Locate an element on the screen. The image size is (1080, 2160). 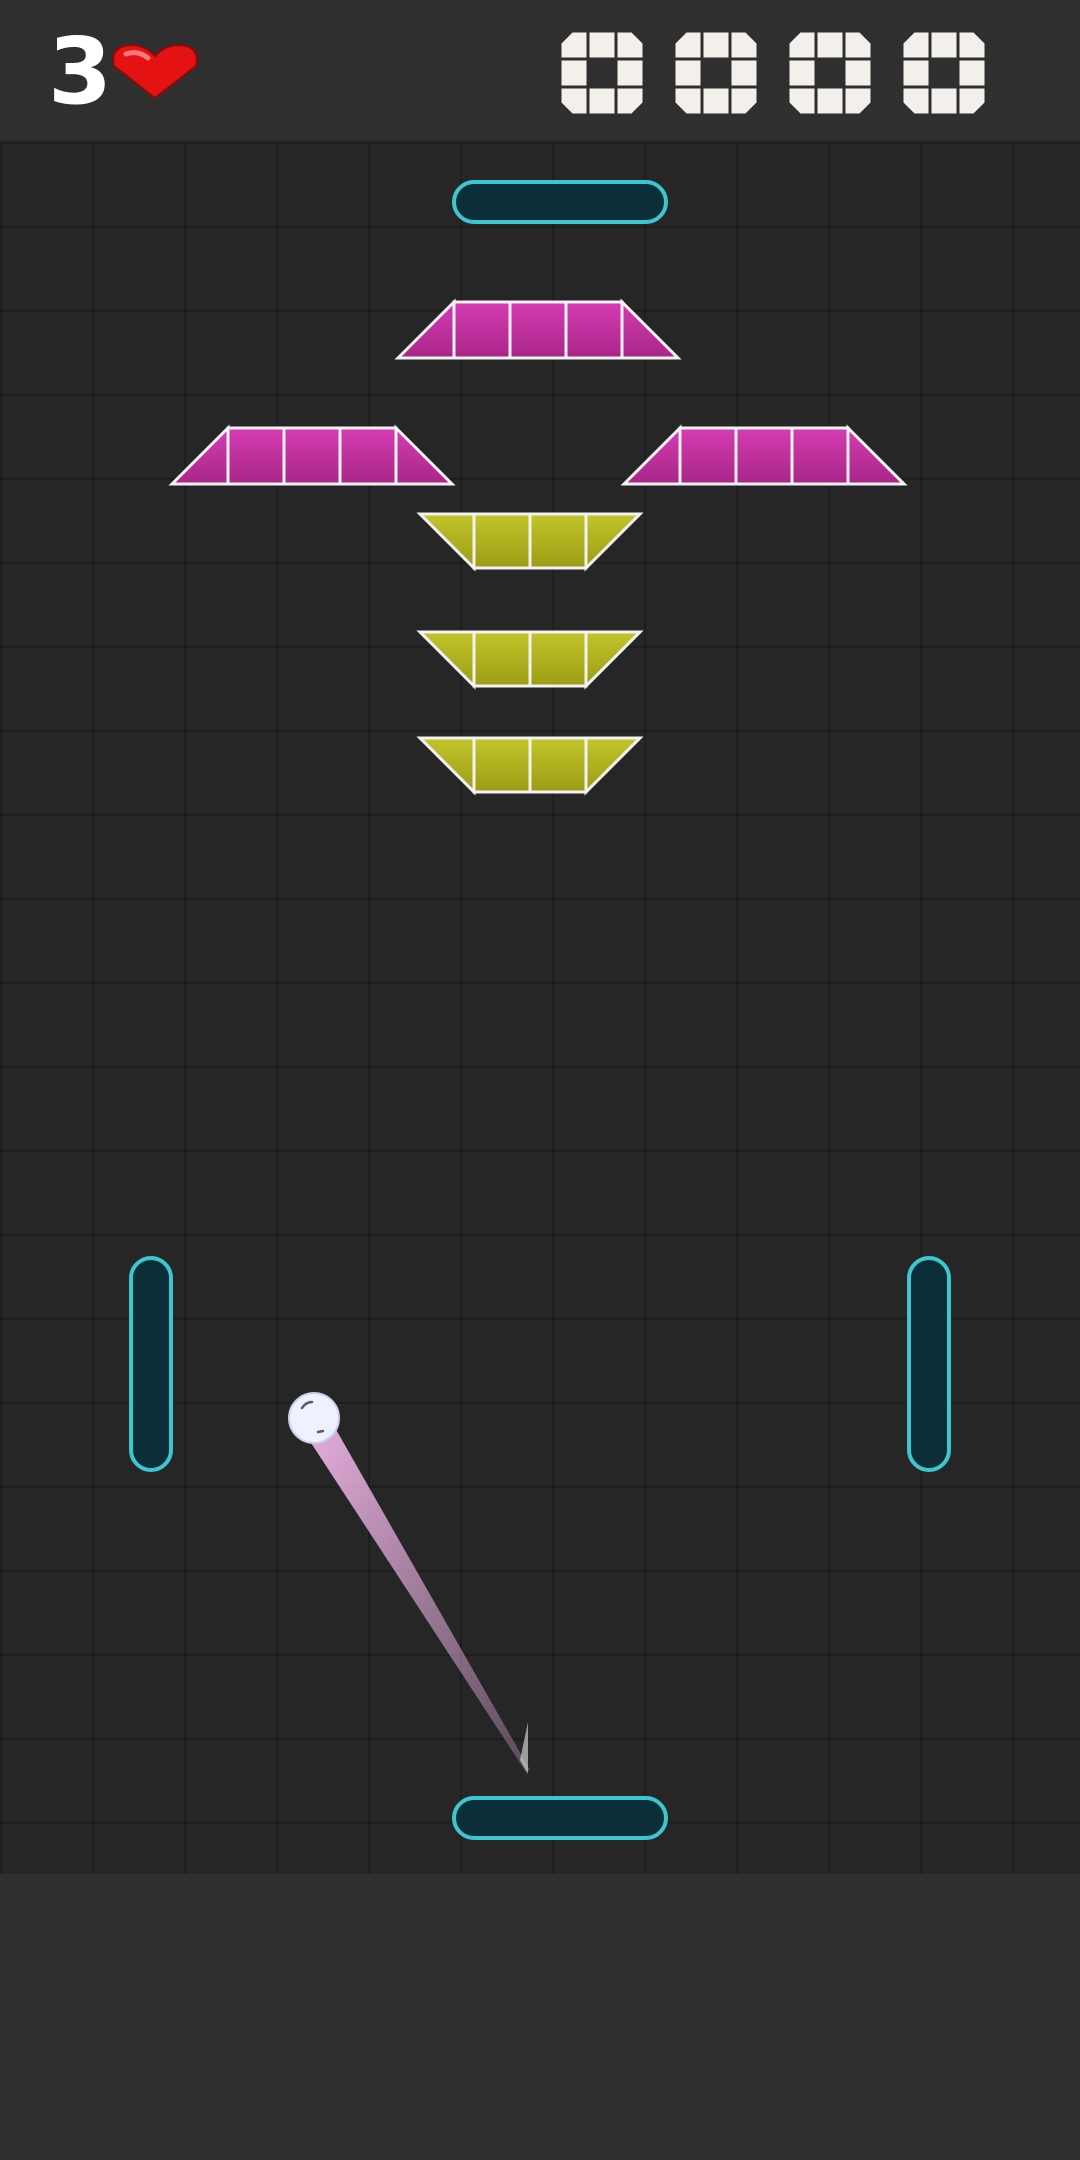
paddle-right is located at coordinates (929, 1364).